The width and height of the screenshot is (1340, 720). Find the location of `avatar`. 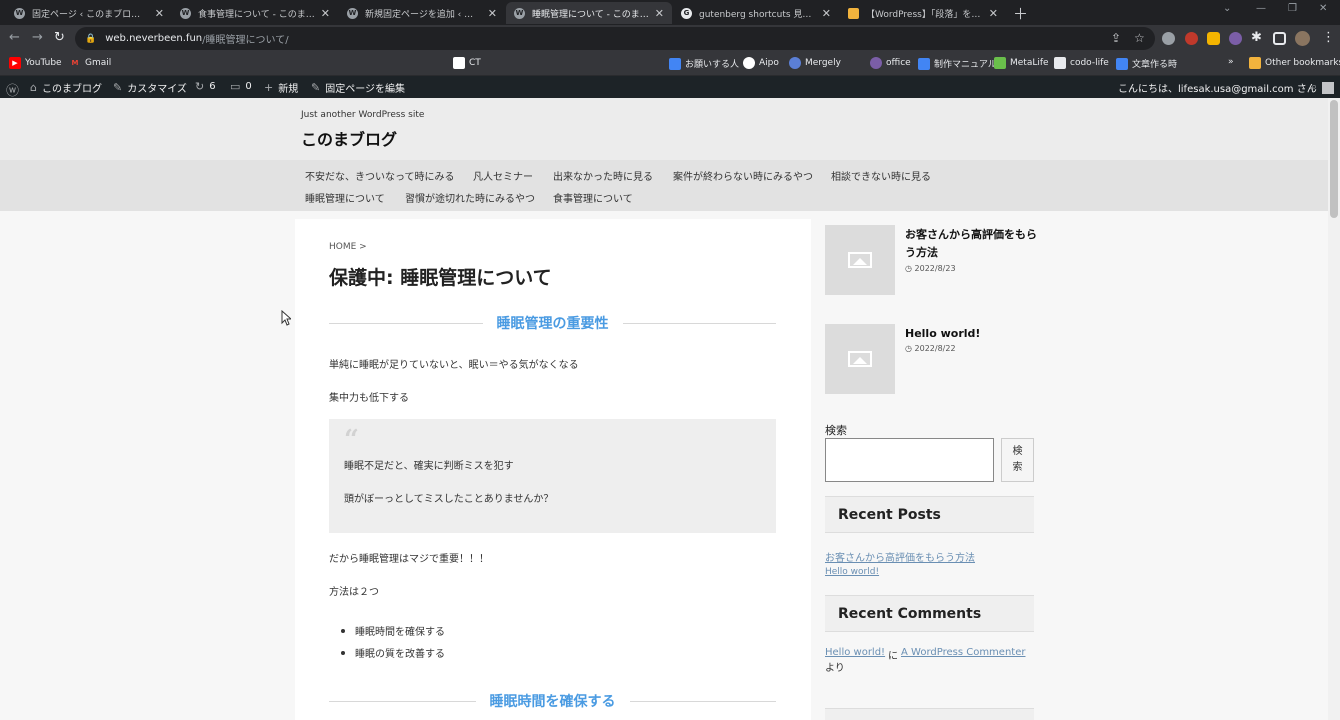

avatar is located at coordinates (1302, 38).